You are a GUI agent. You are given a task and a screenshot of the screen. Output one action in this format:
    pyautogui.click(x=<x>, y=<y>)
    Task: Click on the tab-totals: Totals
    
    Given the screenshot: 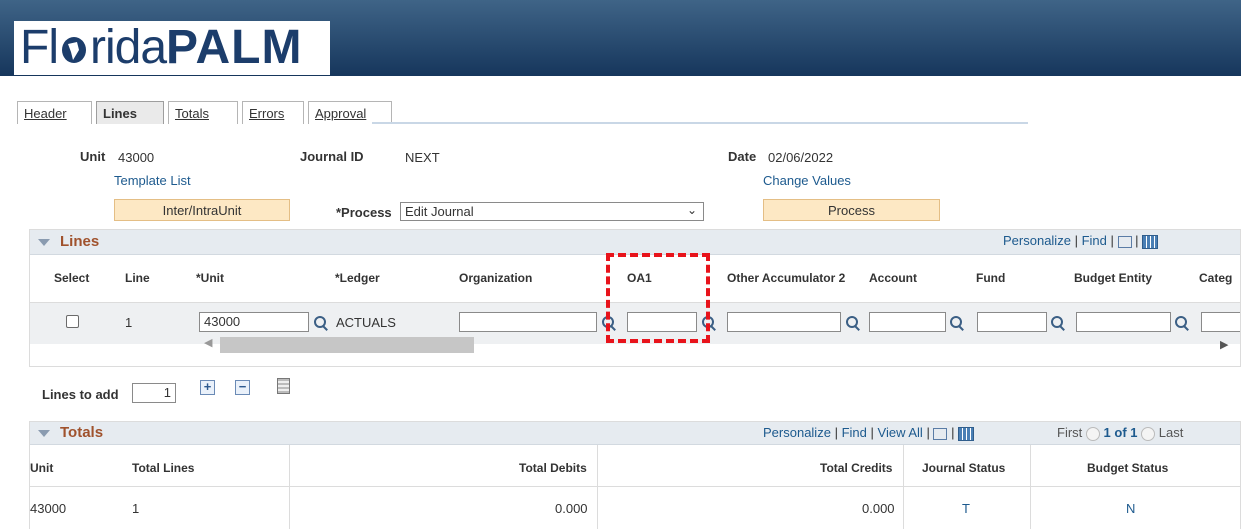 What is the action you would take?
    pyautogui.click(x=203, y=112)
    